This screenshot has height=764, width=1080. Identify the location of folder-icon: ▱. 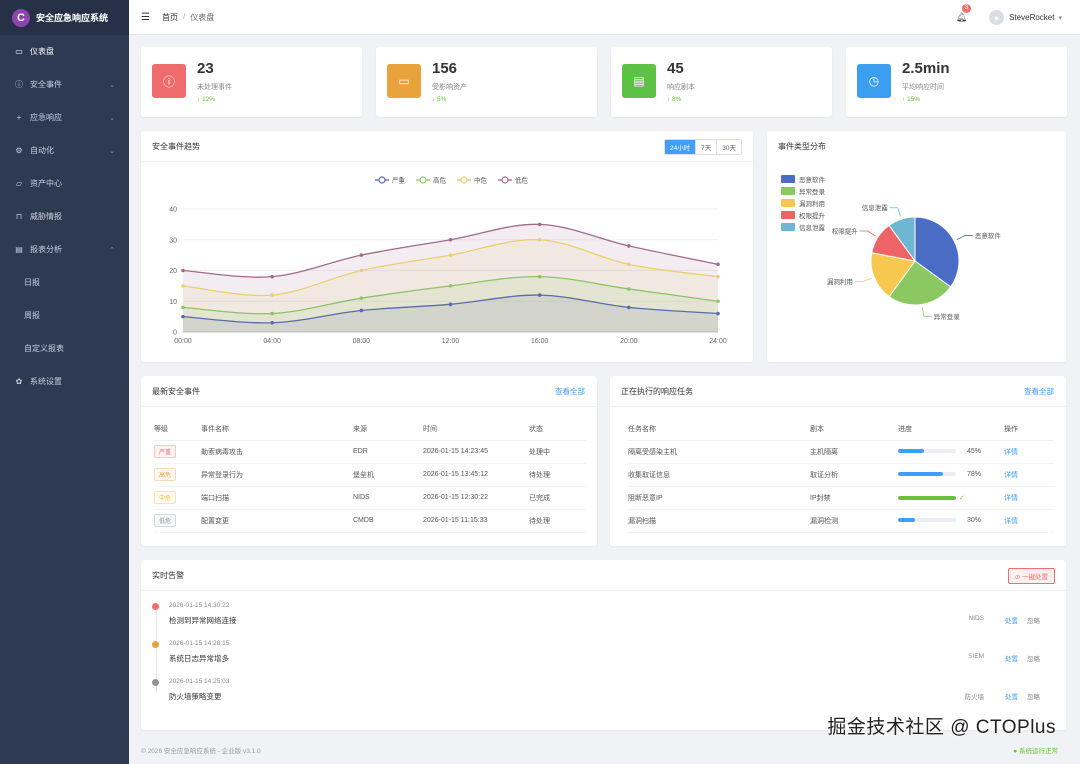
(19, 183).